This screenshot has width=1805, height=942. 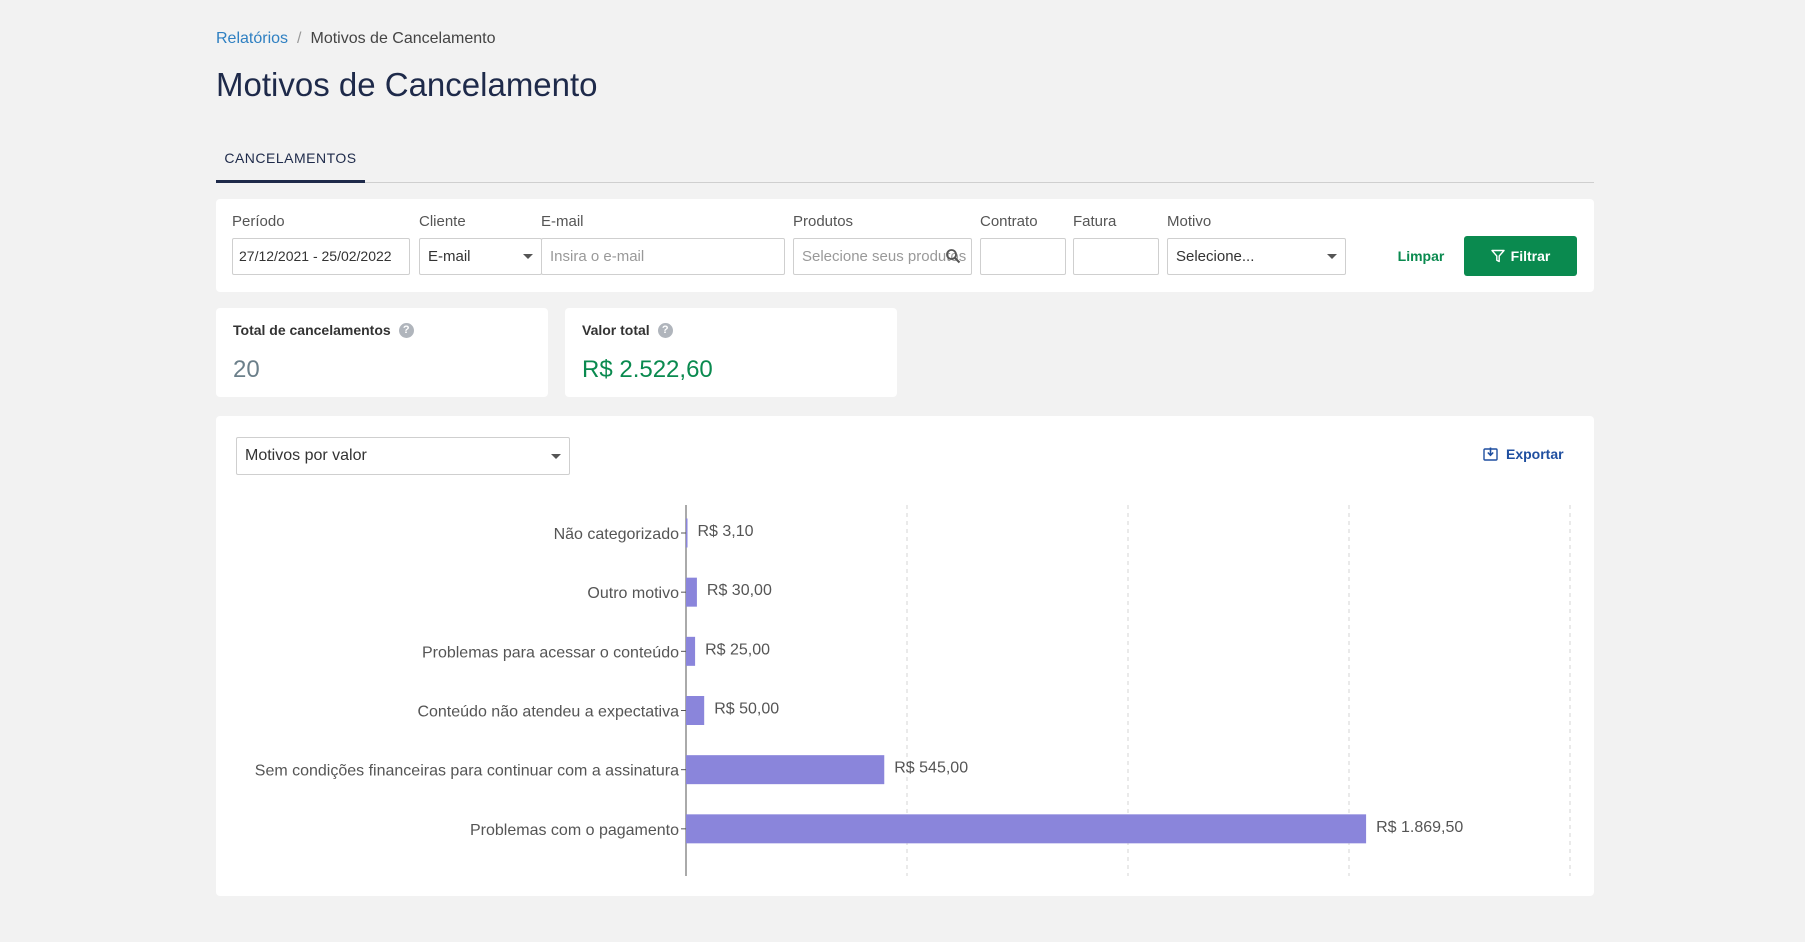 I want to click on category-label: Problemas com o pagamento, so click(x=574, y=830).